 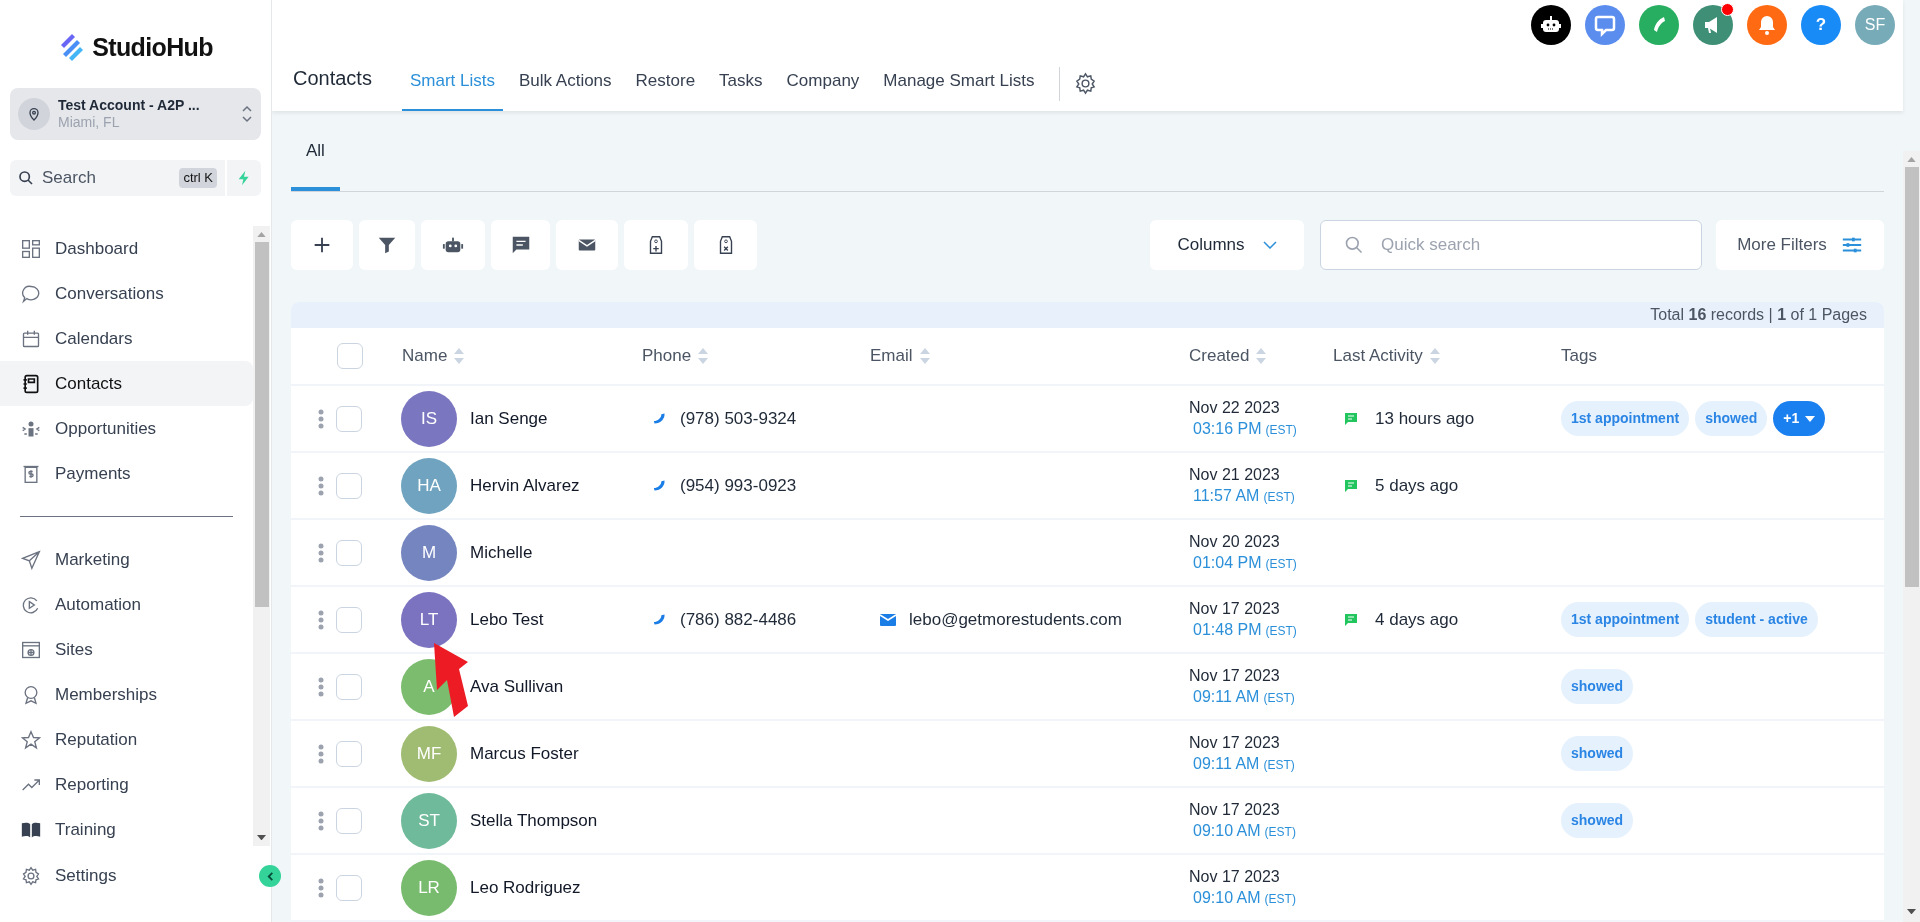 What do you see at coordinates (126, 784) in the screenshot?
I see `nav-item: Reporting` at bounding box center [126, 784].